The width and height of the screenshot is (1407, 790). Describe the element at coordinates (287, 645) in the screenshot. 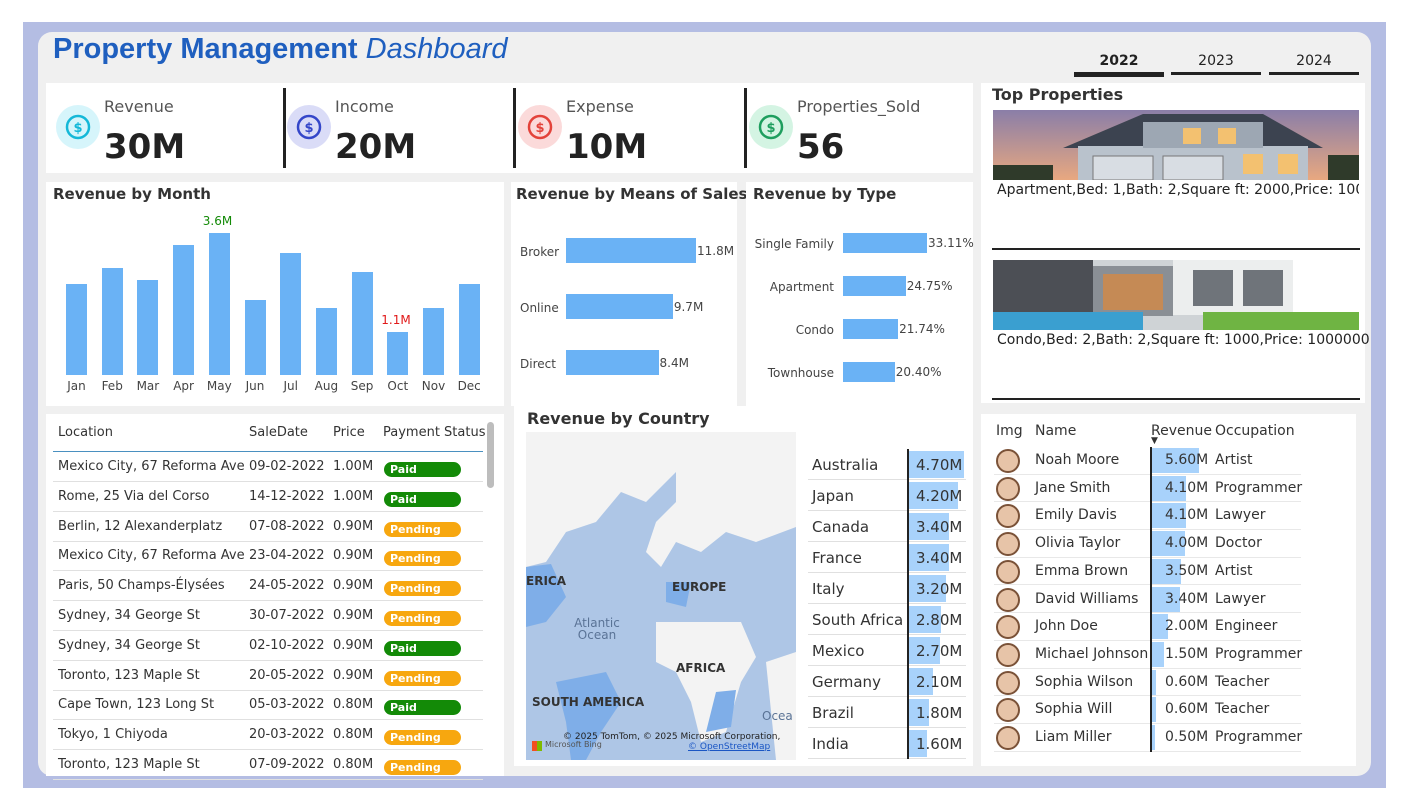

I see `table-cell: 02-10-2022` at that location.